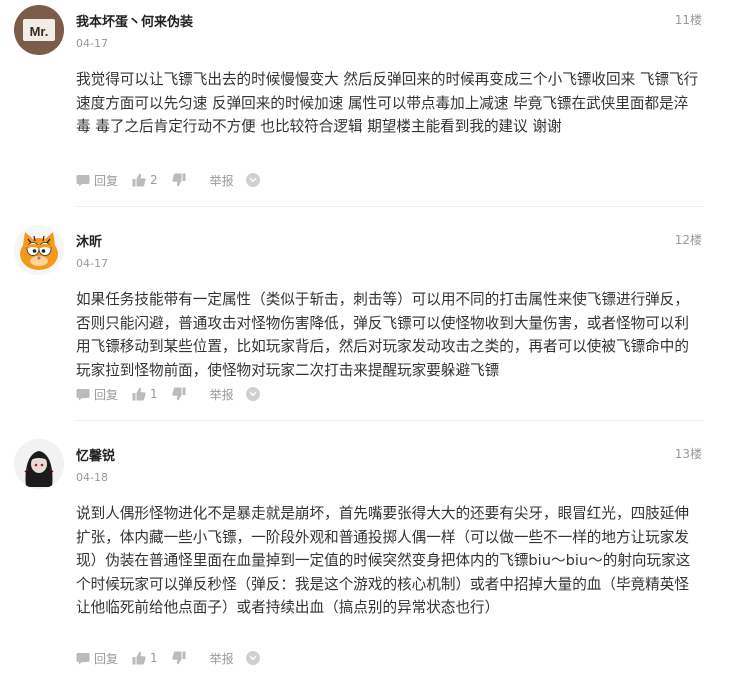 This screenshot has height=675, width=740. I want to click on comment-date: 04-18, so click(92, 477).